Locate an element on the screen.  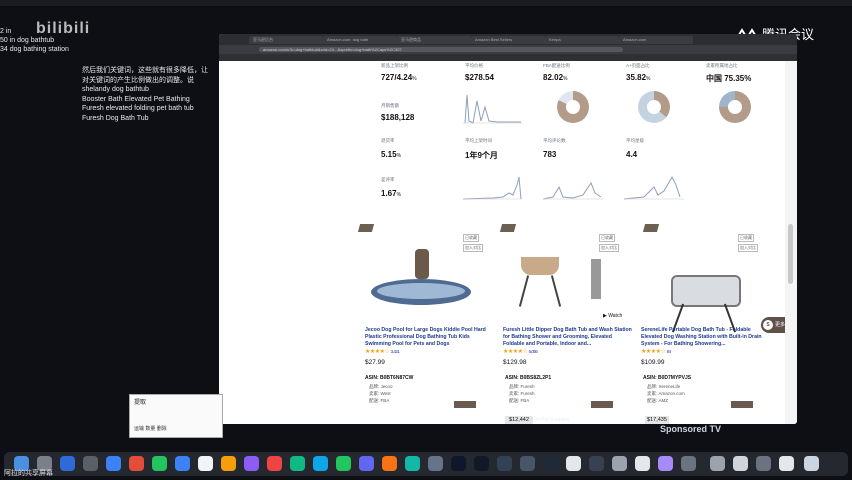
stat-value: $278.54 is located at coordinates (479, 77).